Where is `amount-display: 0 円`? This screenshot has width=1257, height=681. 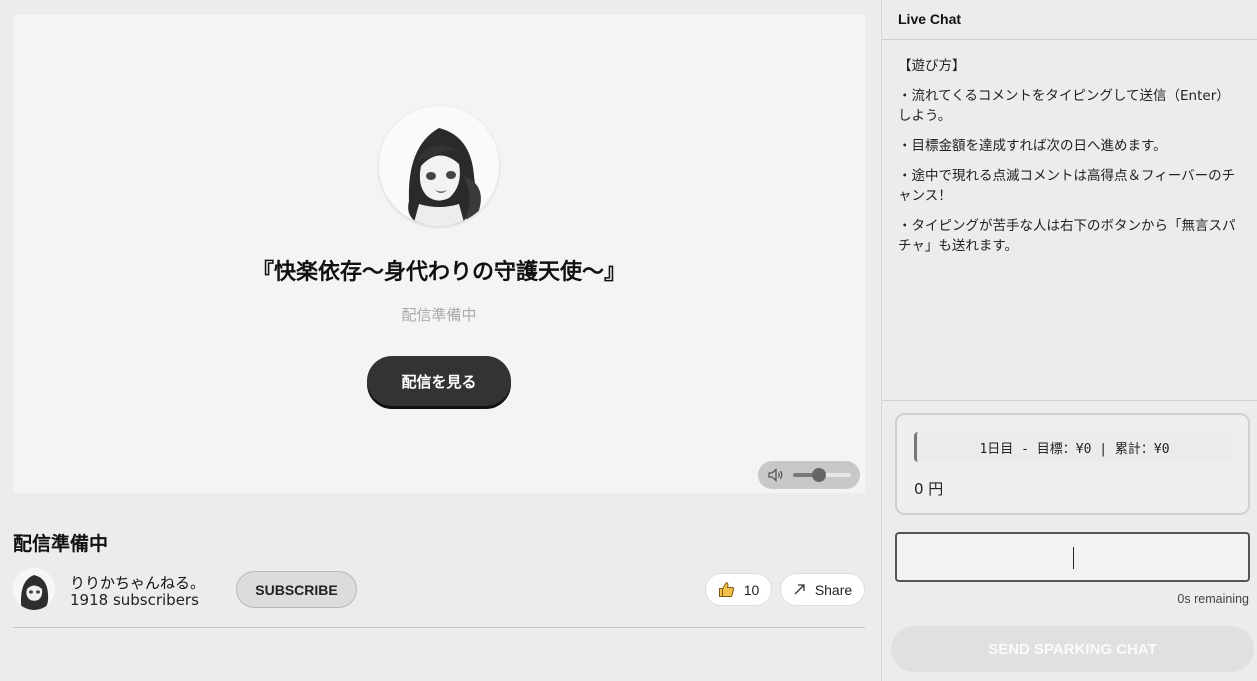
amount-display: 0 円 is located at coordinates (929, 489).